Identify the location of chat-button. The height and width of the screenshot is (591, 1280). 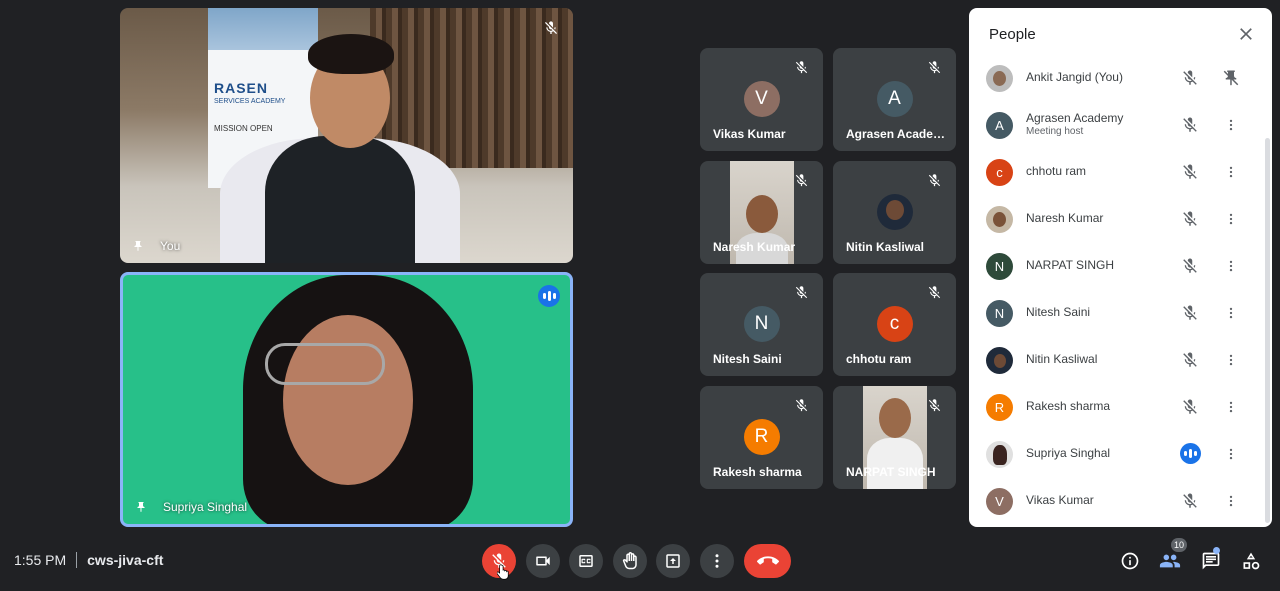
(1211, 561).